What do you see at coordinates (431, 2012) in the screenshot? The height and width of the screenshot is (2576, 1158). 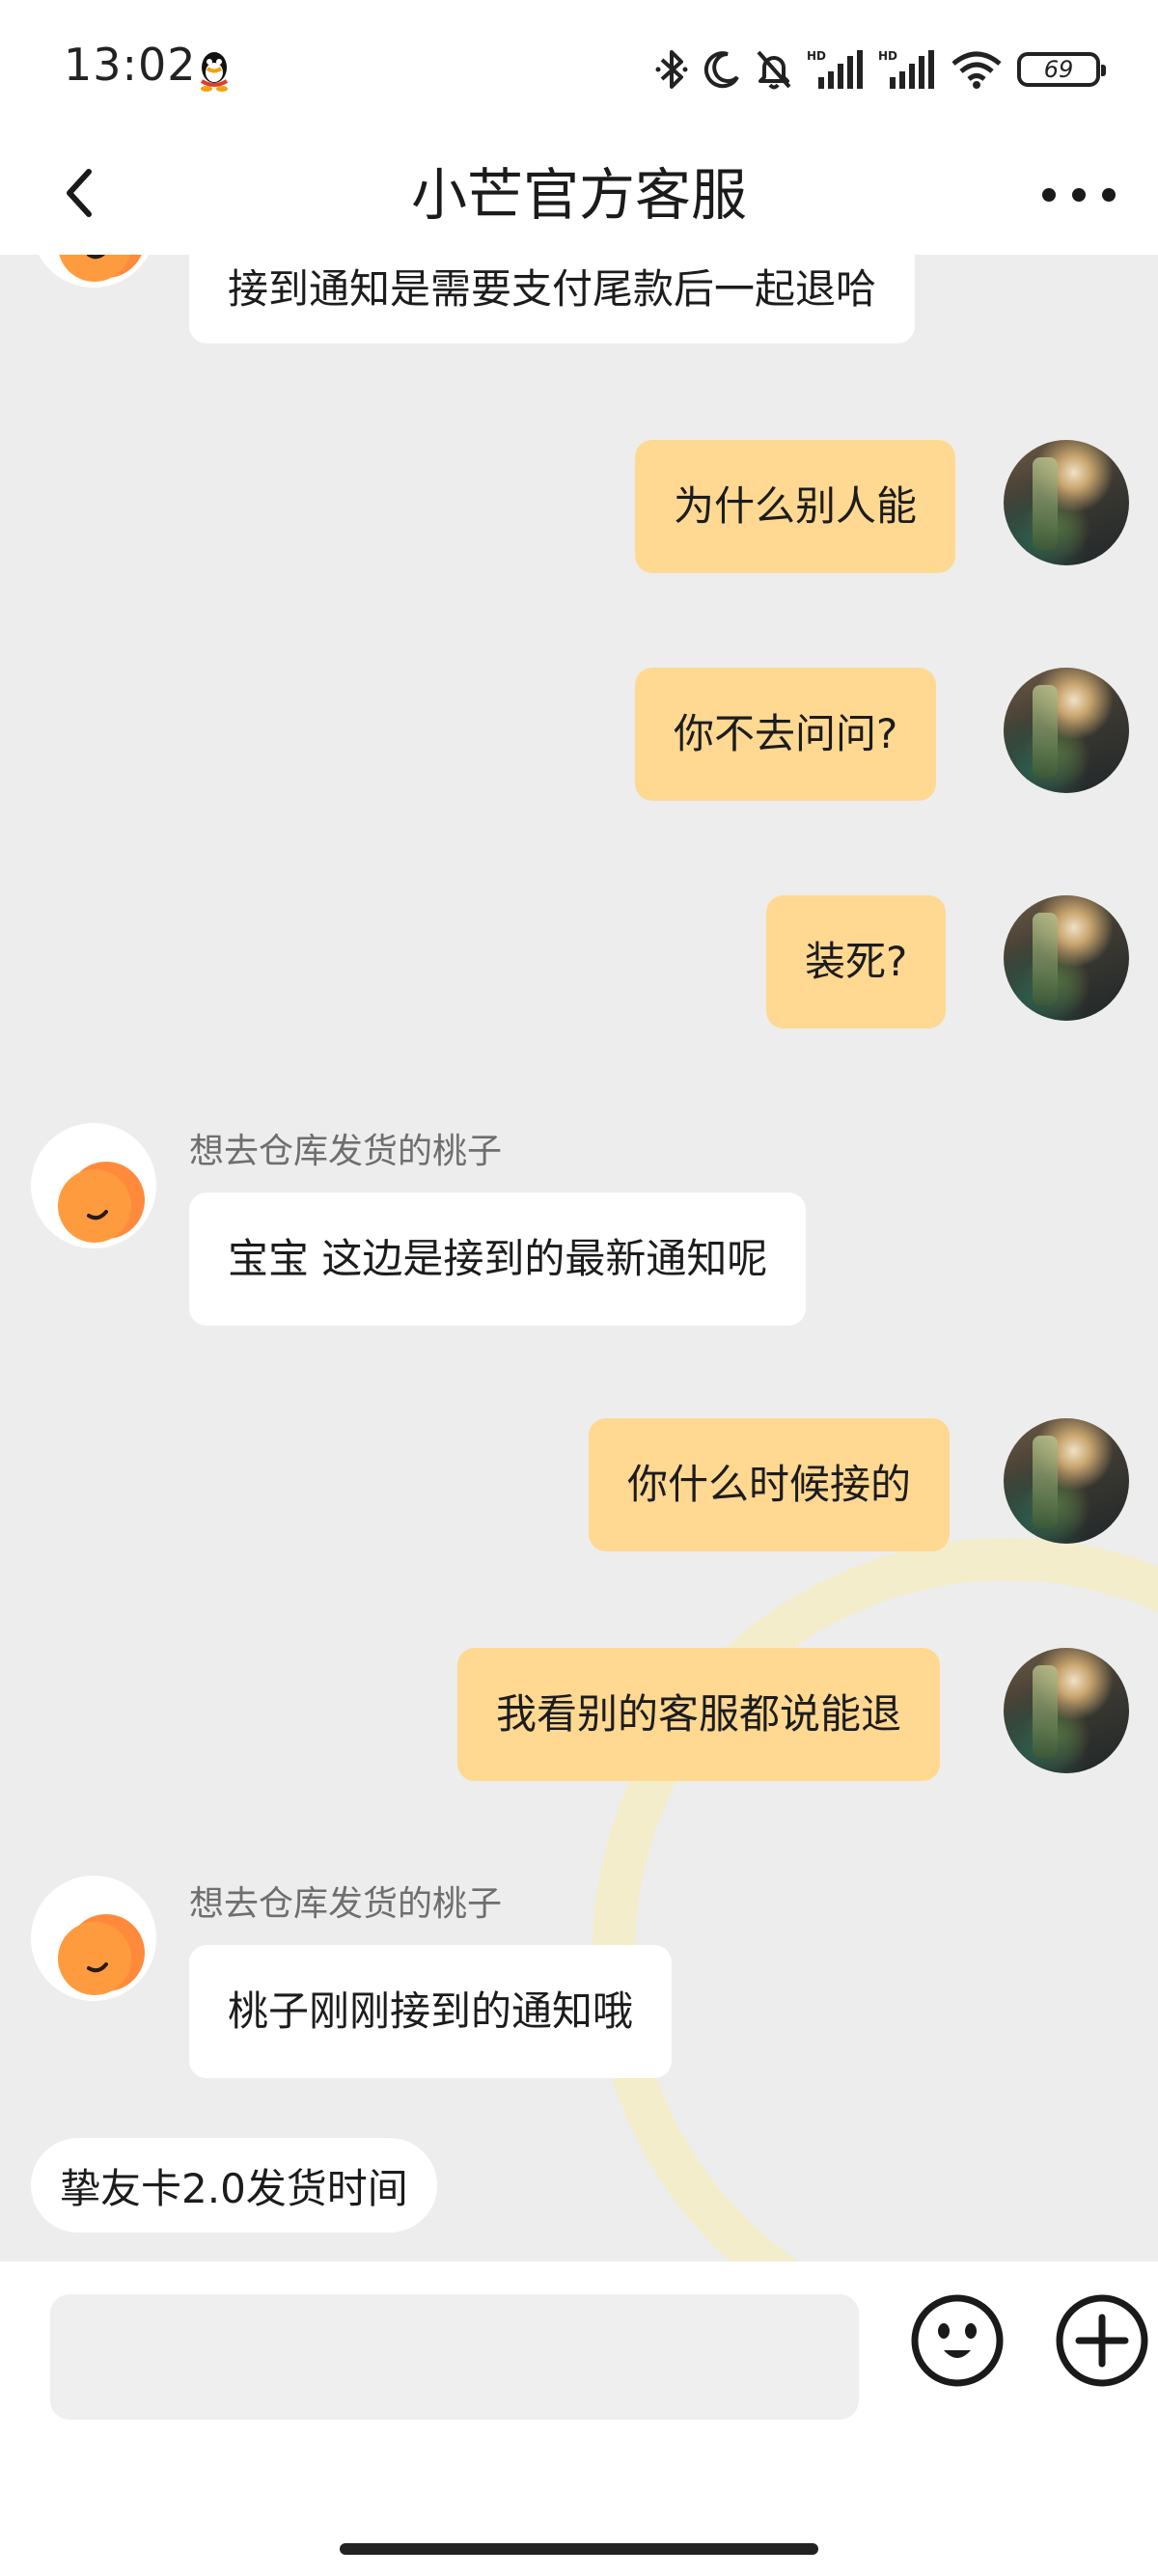 I see `message-bubble-incoming: 桃子刚刚接到的通知哦` at bounding box center [431, 2012].